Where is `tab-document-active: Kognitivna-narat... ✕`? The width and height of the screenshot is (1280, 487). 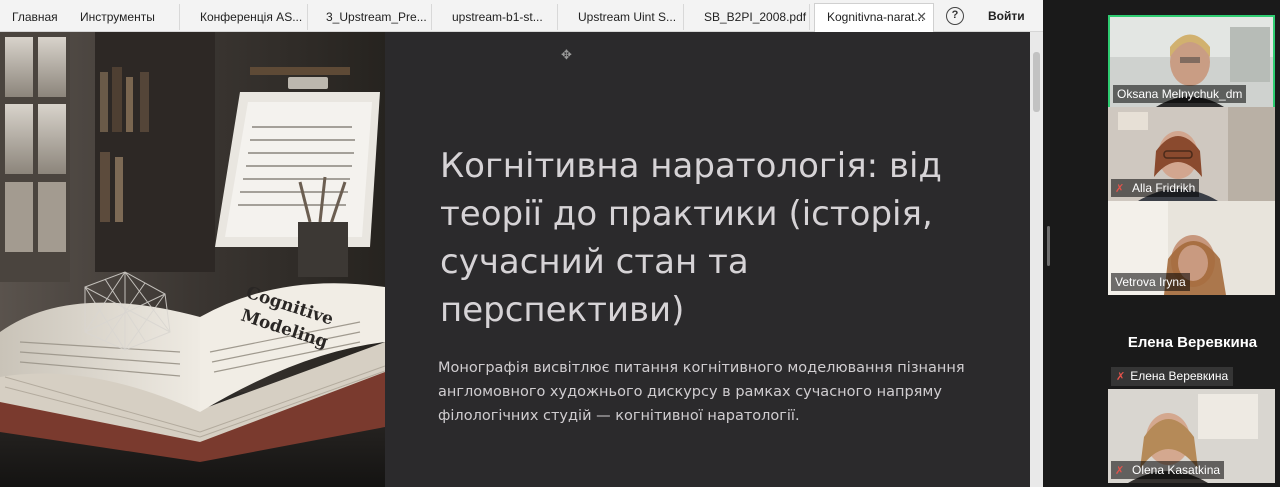
tab-document-active: Kognitivna-narat... ✕ is located at coordinates (874, 17).